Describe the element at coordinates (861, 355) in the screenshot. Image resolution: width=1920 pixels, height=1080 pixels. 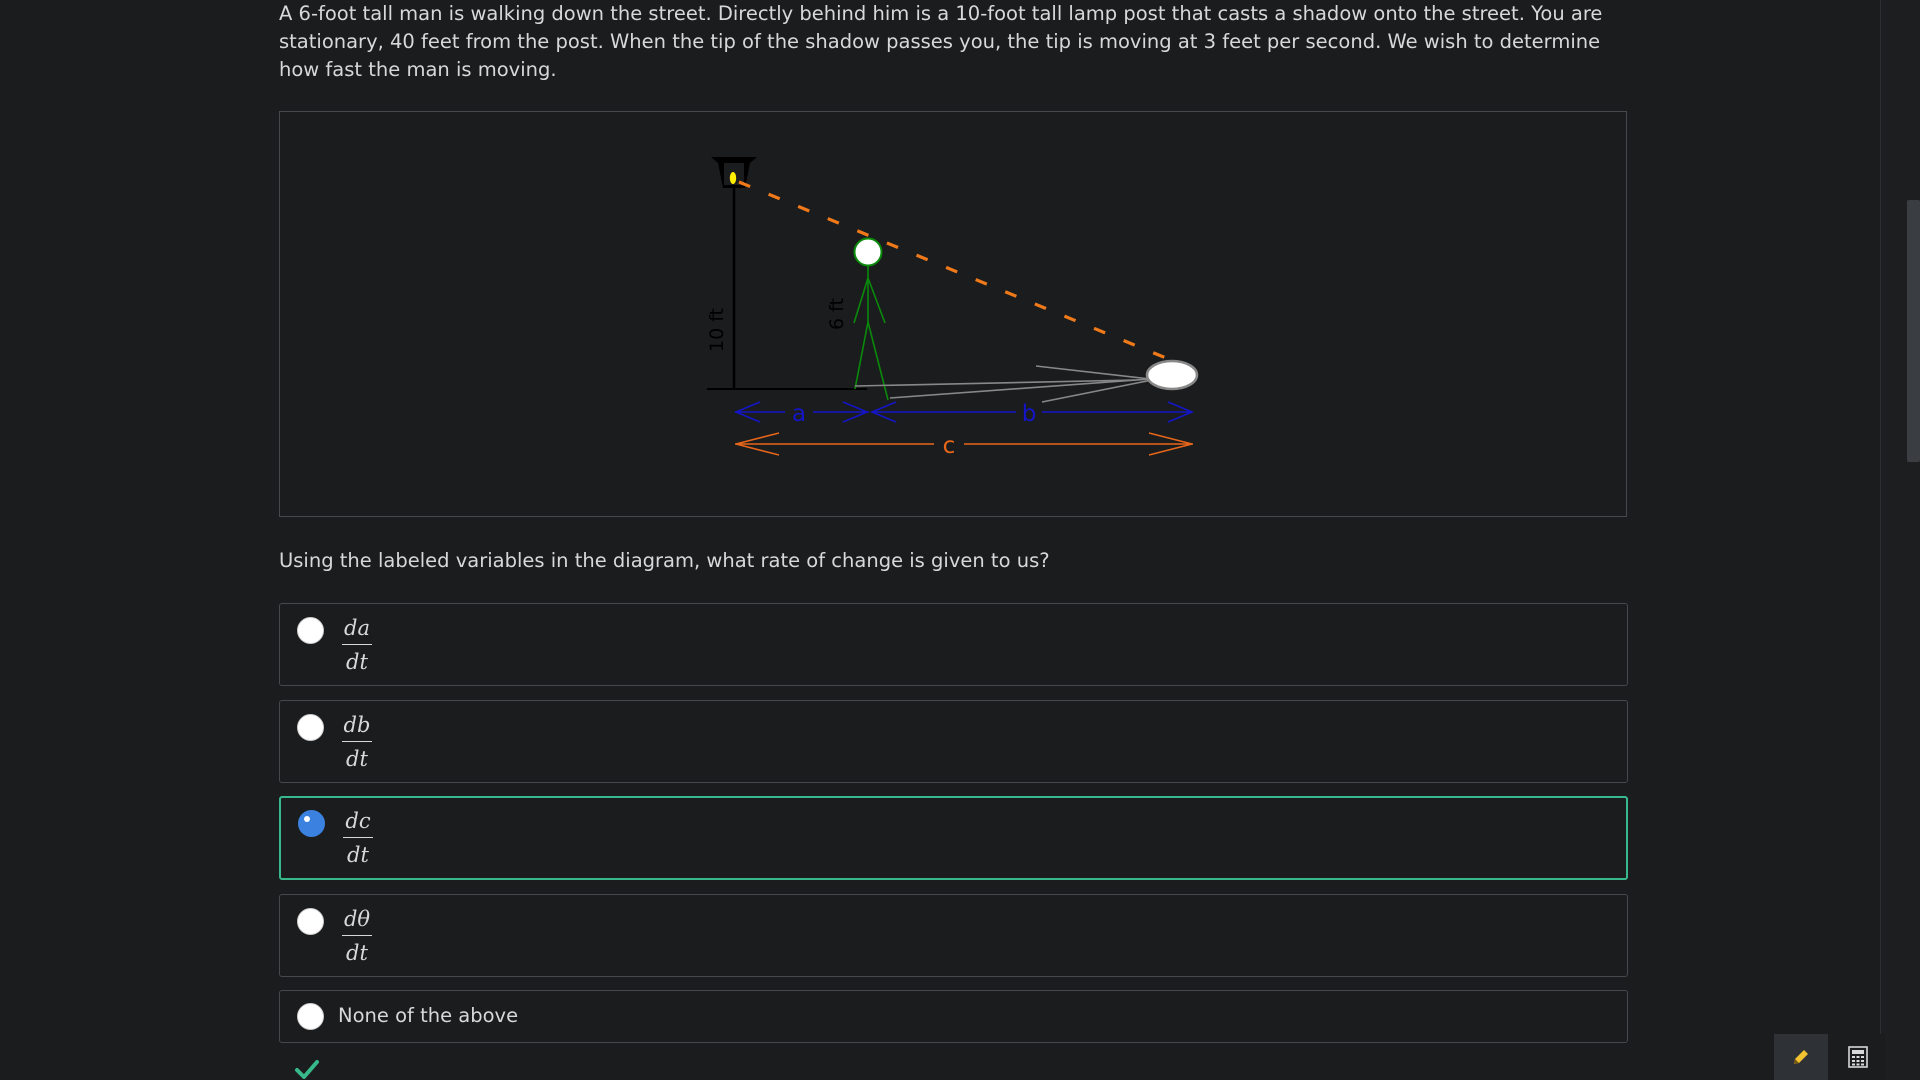
I see `man-leg-left` at that location.